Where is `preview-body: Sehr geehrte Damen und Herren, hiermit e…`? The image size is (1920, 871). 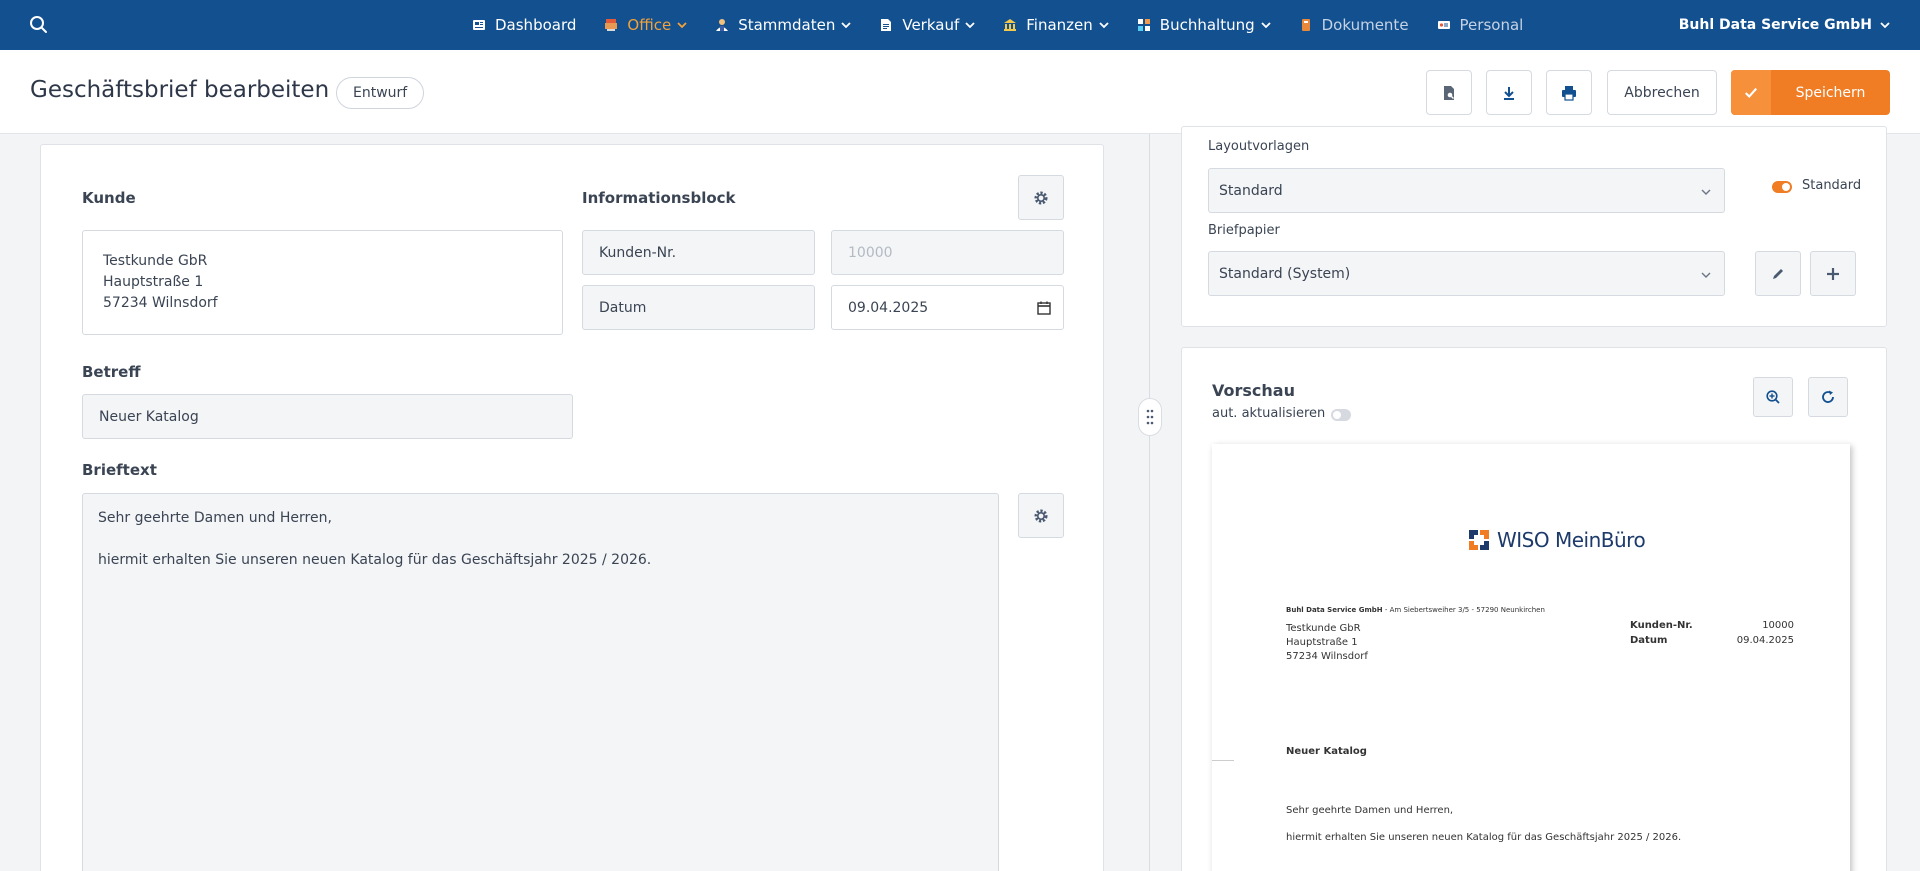
preview-body: Sehr geehrte Damen und Herren, hiermit e… is located at coordinates (1483, 831).